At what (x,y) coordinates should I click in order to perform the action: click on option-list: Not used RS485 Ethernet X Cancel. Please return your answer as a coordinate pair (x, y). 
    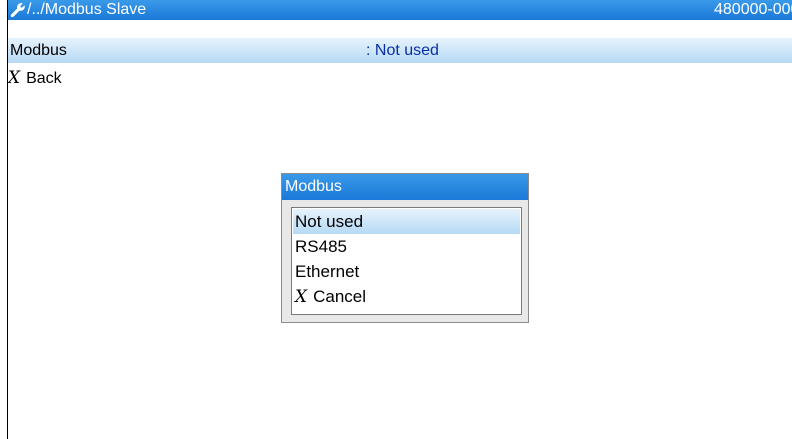
    Looking at the image, I should click on (406, 261).